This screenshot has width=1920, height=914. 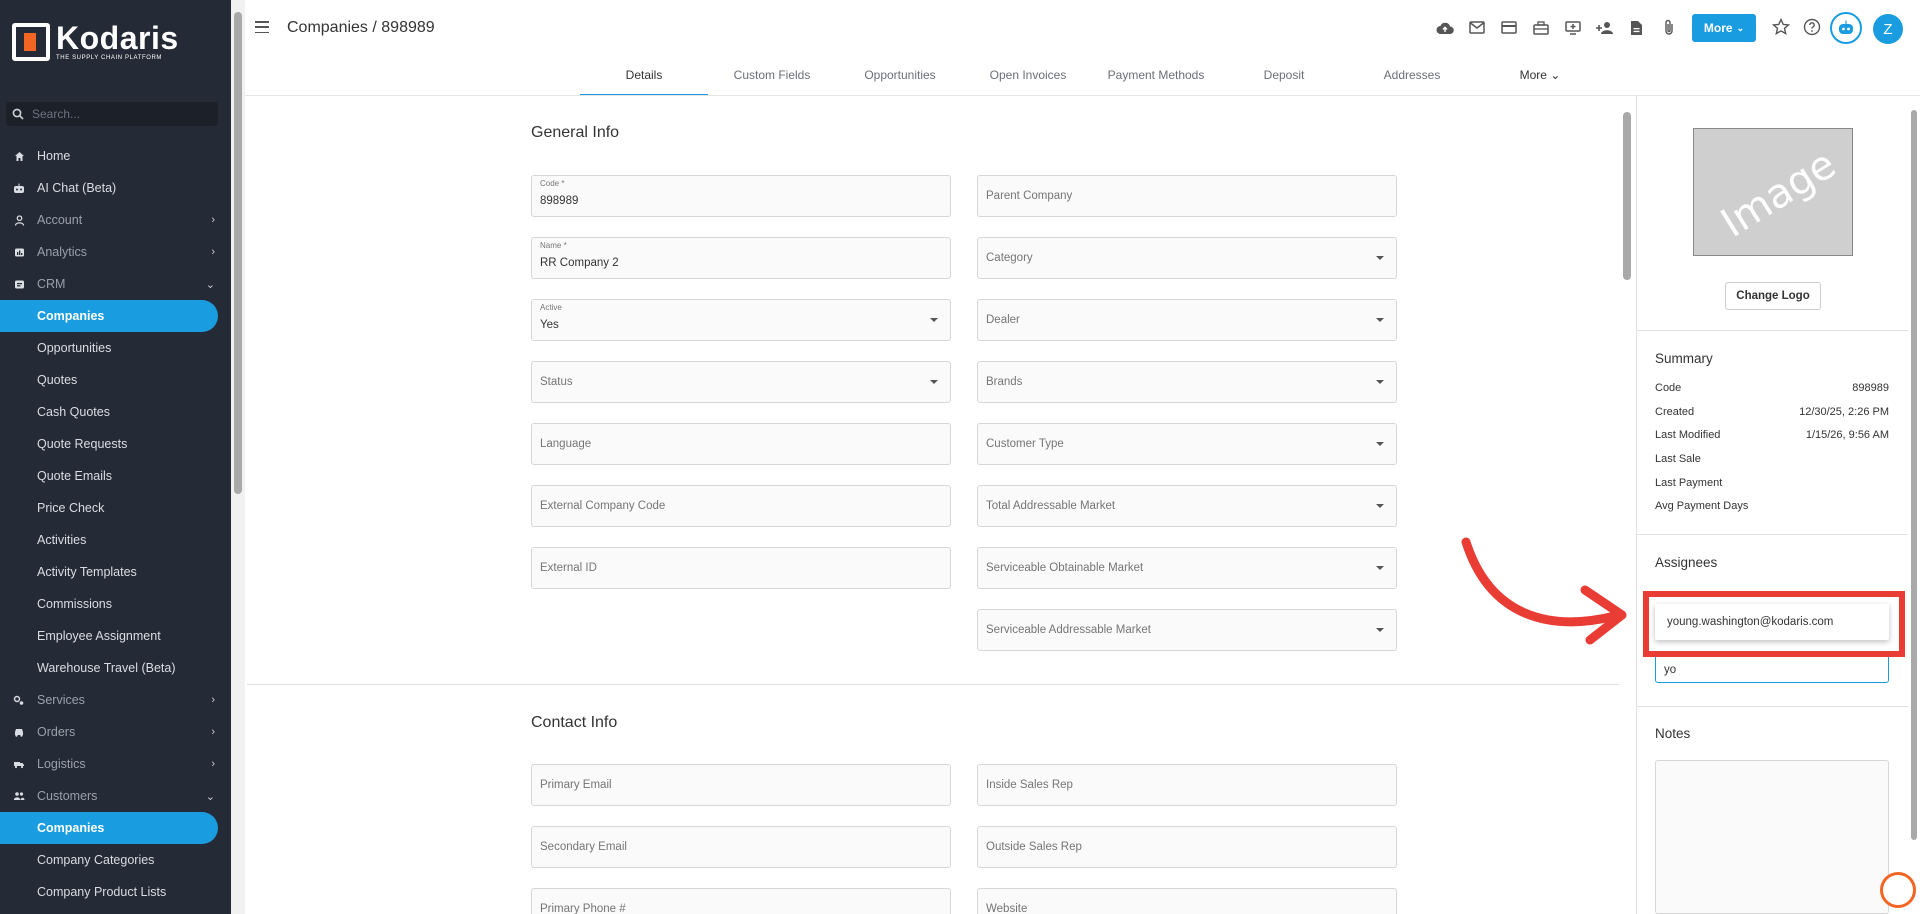 I want to click on sidebar-item-warehouse-travel: Warehouse Travel (Beta), so click(x=115, y=668).